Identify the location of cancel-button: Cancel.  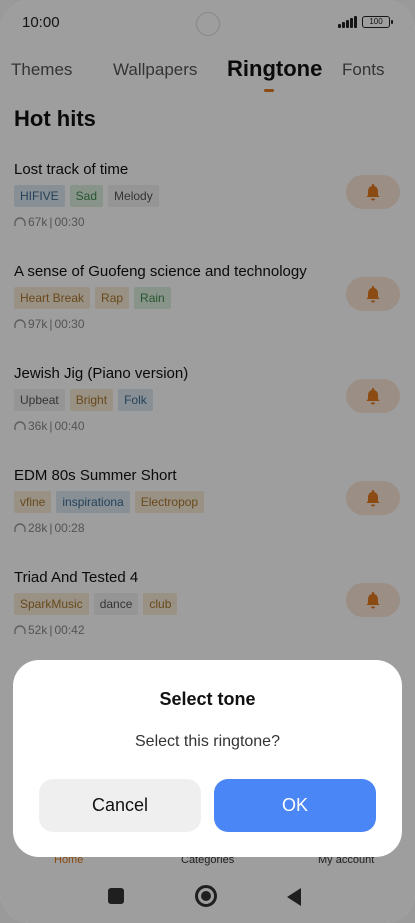
(120, 805).